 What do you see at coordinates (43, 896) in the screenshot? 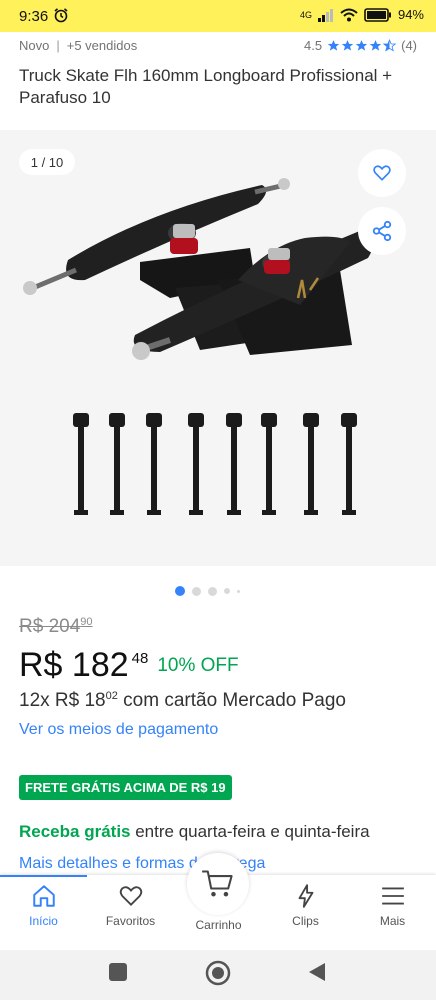
I see `home-icon` at bounding box center [43, 896].